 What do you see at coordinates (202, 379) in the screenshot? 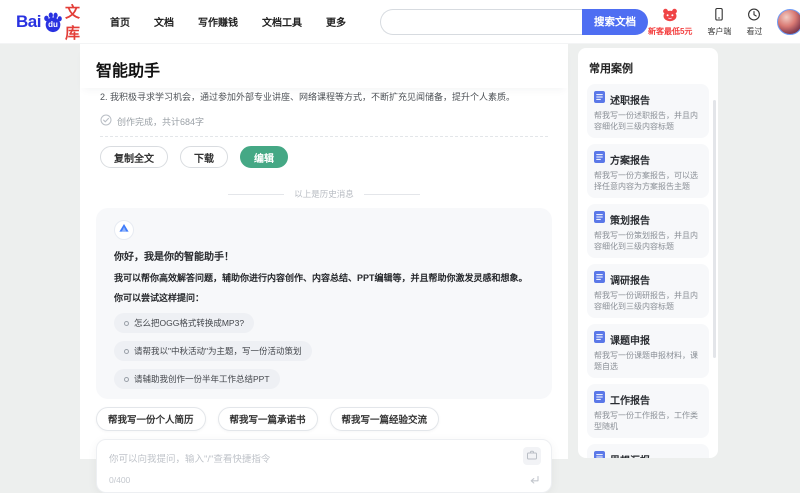
I see `suggestion-label: 请辅助我创作一份半年工作总结PPT` at bounding box center [202, 379].